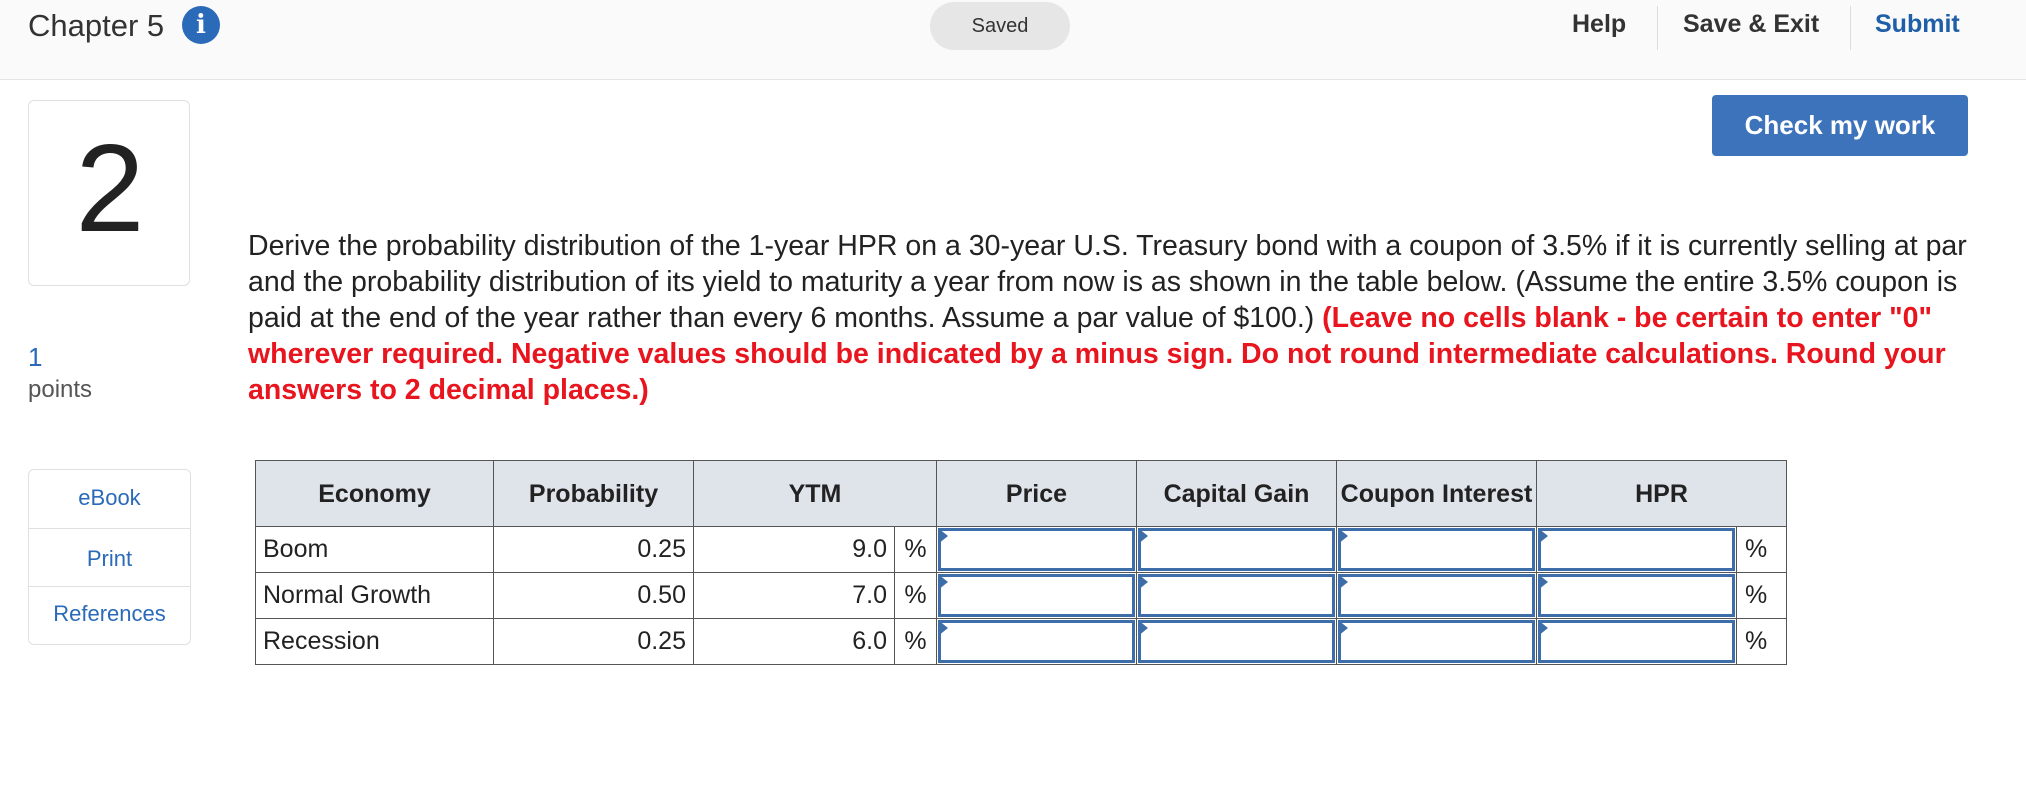  Describe the element at coordinates (96, 25) in the screenshot. I see `chapter-title: Chapter 5` at that location.